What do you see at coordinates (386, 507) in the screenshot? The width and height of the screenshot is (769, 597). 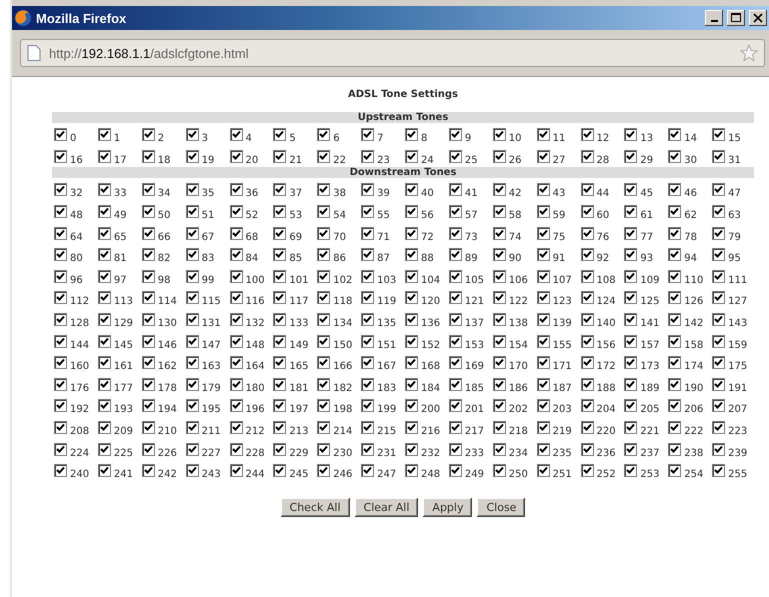 I see `action-button: Clear All` at bounding box center [386, 507].